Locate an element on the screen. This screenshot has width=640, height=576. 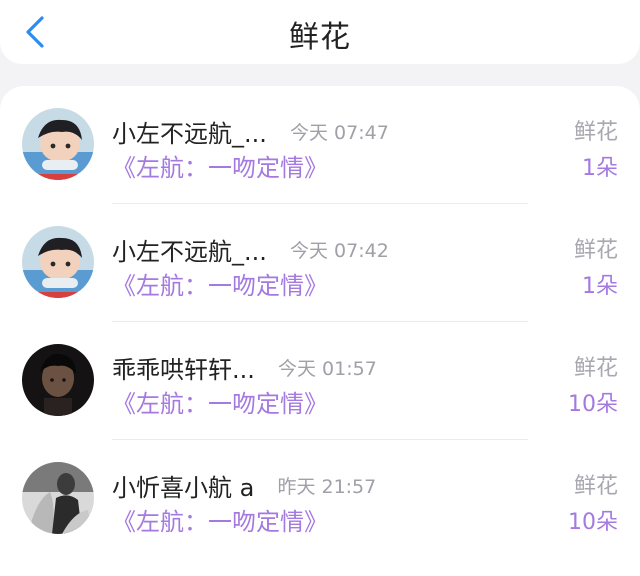
page-title: 鲜花 is located at coordinates (320, 37).